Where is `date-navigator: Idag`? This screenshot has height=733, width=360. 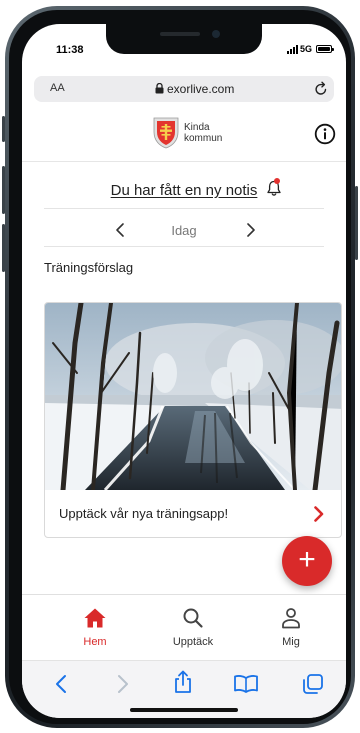
date-navigator: Idag is located at coordinates (184, 231).